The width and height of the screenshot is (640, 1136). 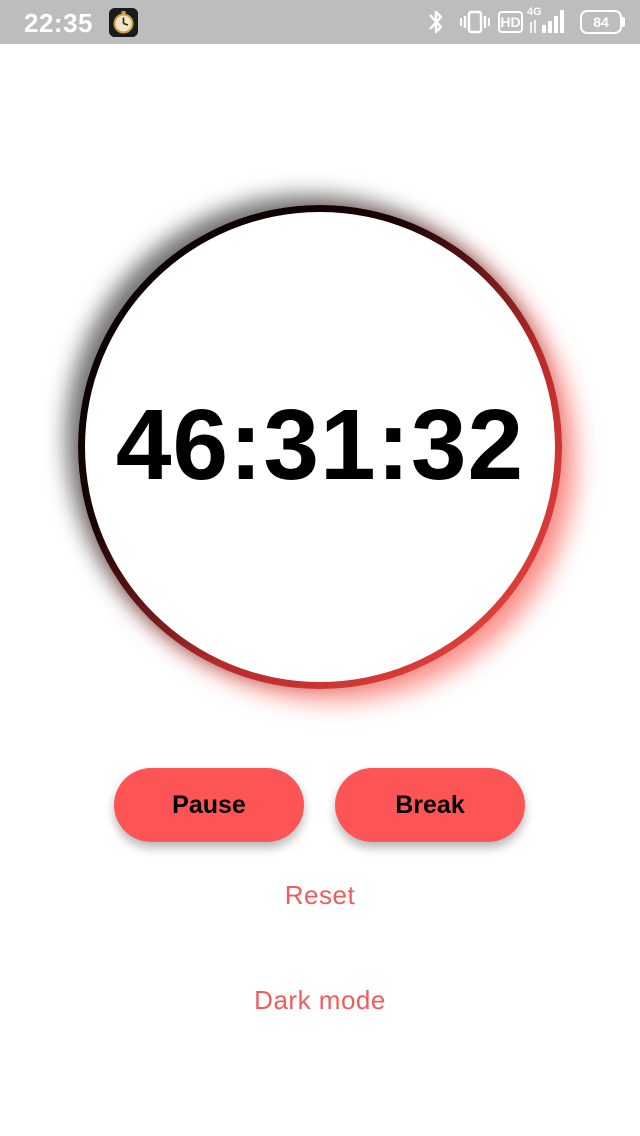 I want to click on battery-level: 84, so click(x=601, y=22).